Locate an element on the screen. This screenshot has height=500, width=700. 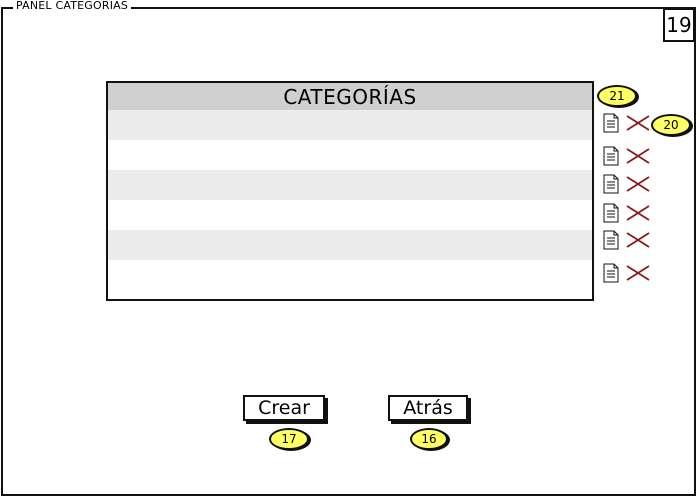
back-button: Atrás is located at coordinates (428, 408).